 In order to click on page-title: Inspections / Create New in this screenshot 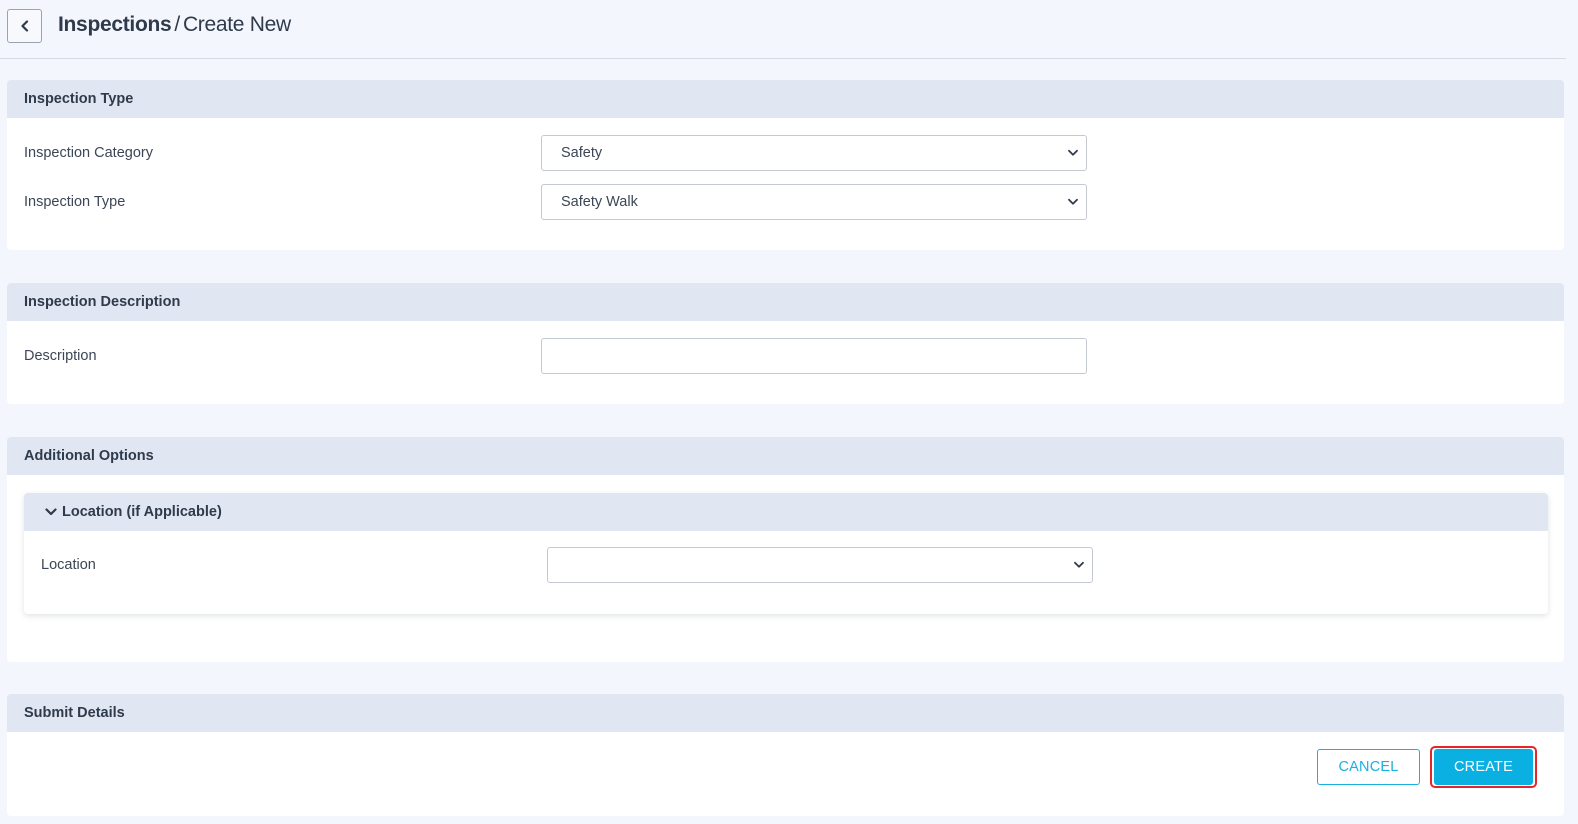, I will do `click(174, 25)`.